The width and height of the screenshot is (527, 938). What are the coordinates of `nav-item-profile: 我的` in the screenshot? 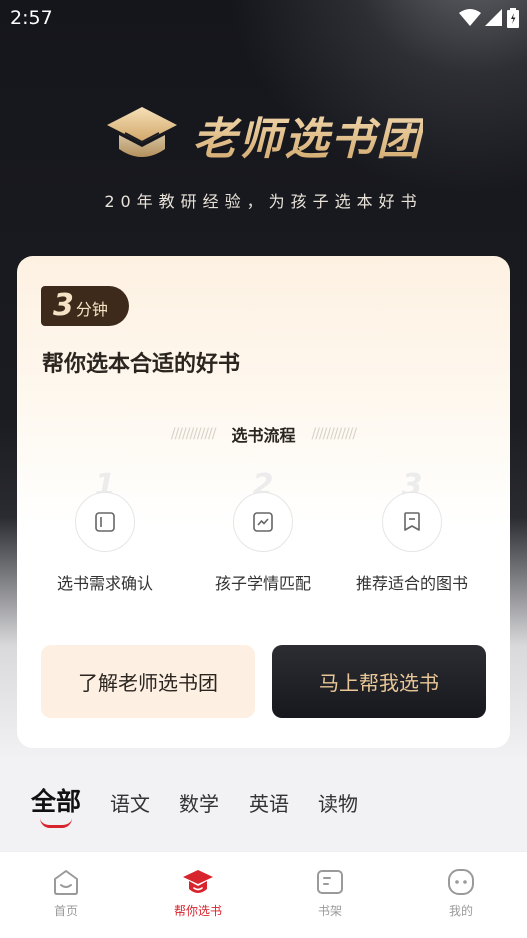 It's located at (461, 892).